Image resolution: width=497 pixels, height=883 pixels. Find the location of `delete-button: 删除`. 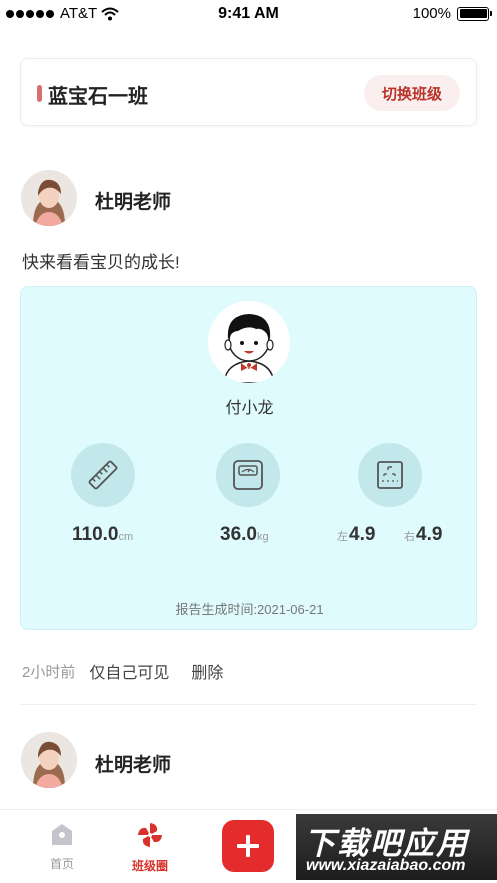

delete-button: 删除 is located at coordinates (207, 671).